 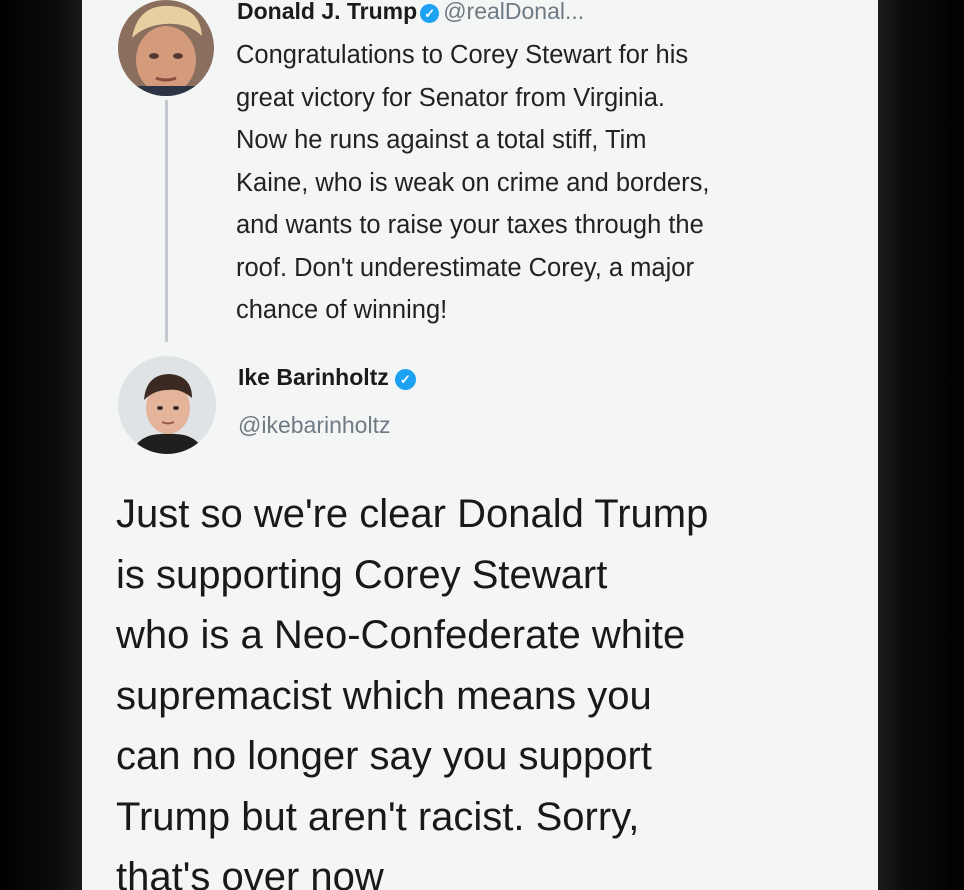 I want to click on ike-author-name: Ike Barinholtz, so click(x=313, y=377).